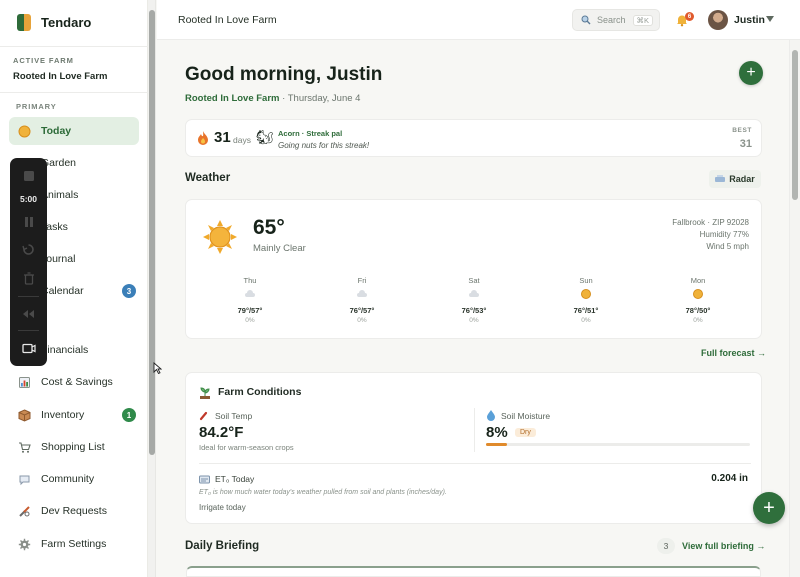 This screenshot has height=577, width=800. What do you see at coordinates (733, 353) in the screenshot?
I see `full-forecast-link: Full forecast →` at bounding box center [733, 353].